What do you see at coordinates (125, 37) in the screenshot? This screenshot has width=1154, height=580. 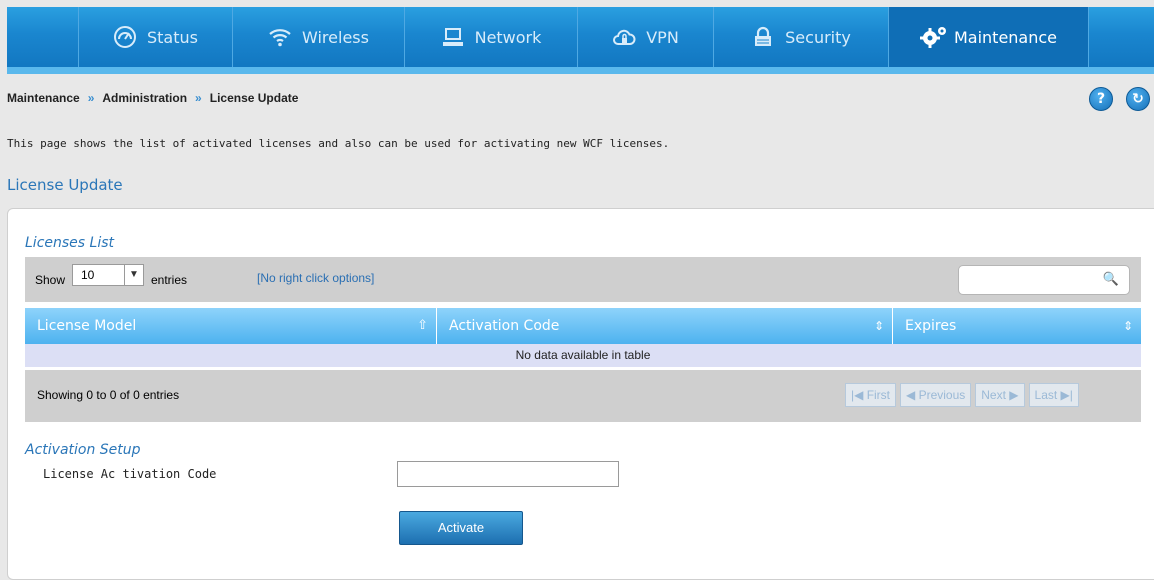 I see `gauge-icon` at bounding box center [125, 37].